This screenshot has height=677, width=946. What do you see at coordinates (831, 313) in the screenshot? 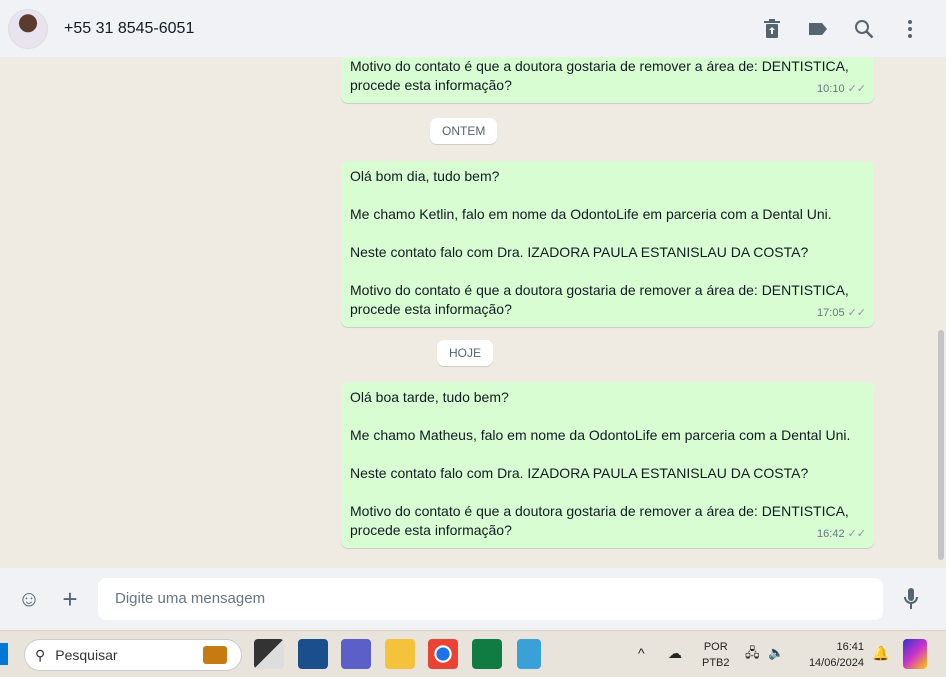
I see `message-time: 17:05` at bounding box center [831, 313].